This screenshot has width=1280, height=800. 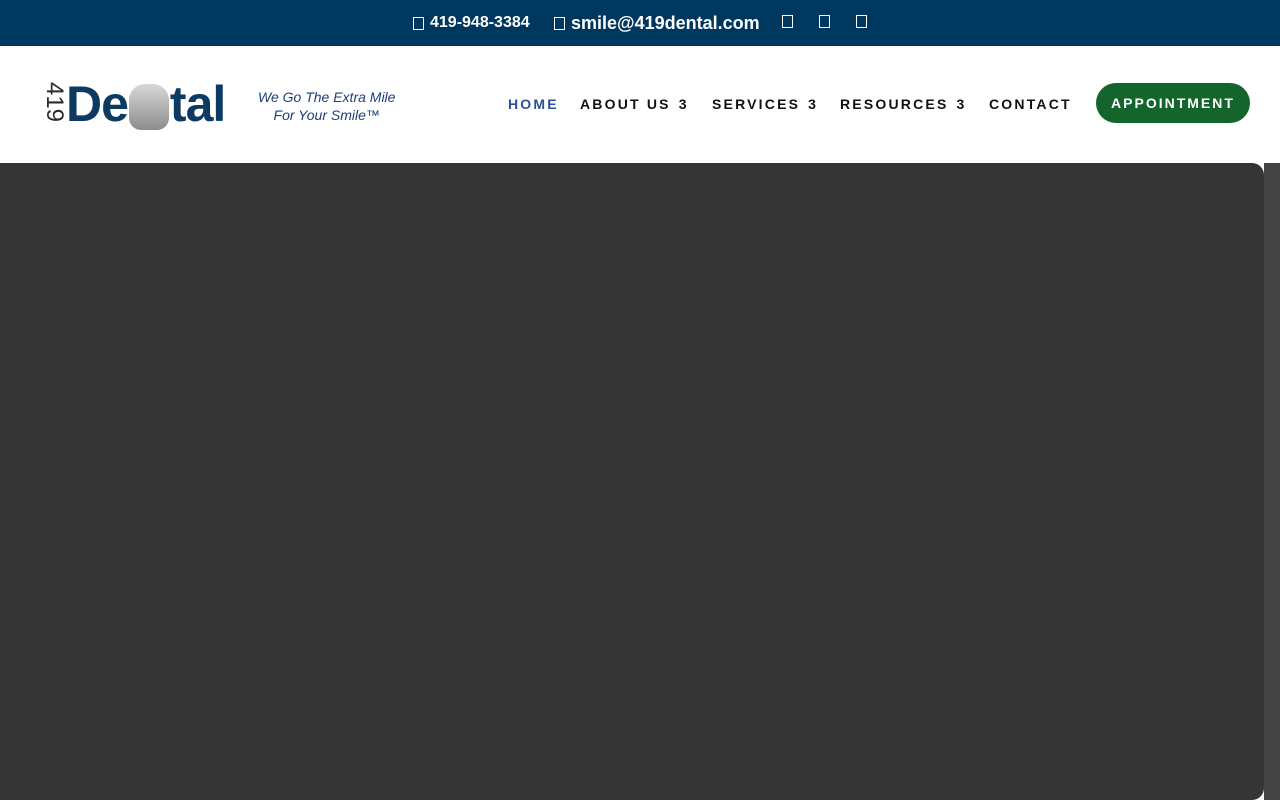 I want to click on top-contact-bar: 419-948-3384 smile@419dental.com, so click(x=640, y=23).